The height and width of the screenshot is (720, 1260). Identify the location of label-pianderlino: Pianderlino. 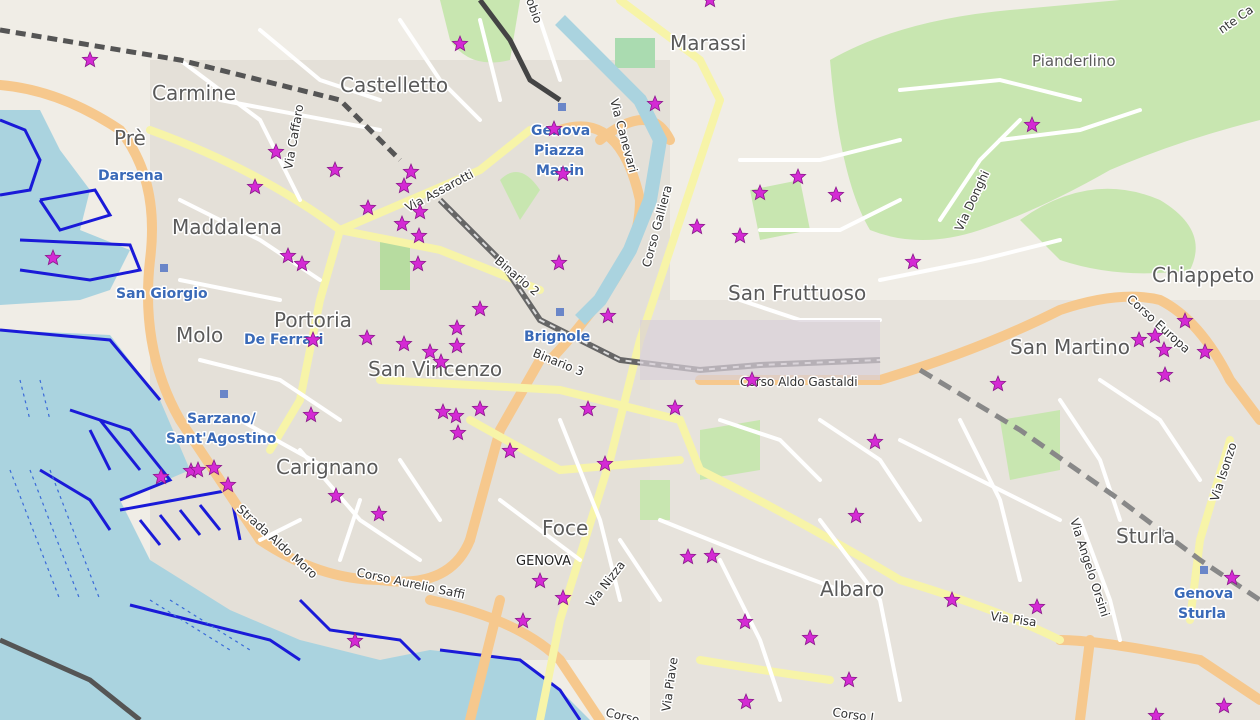
(1074, 61).